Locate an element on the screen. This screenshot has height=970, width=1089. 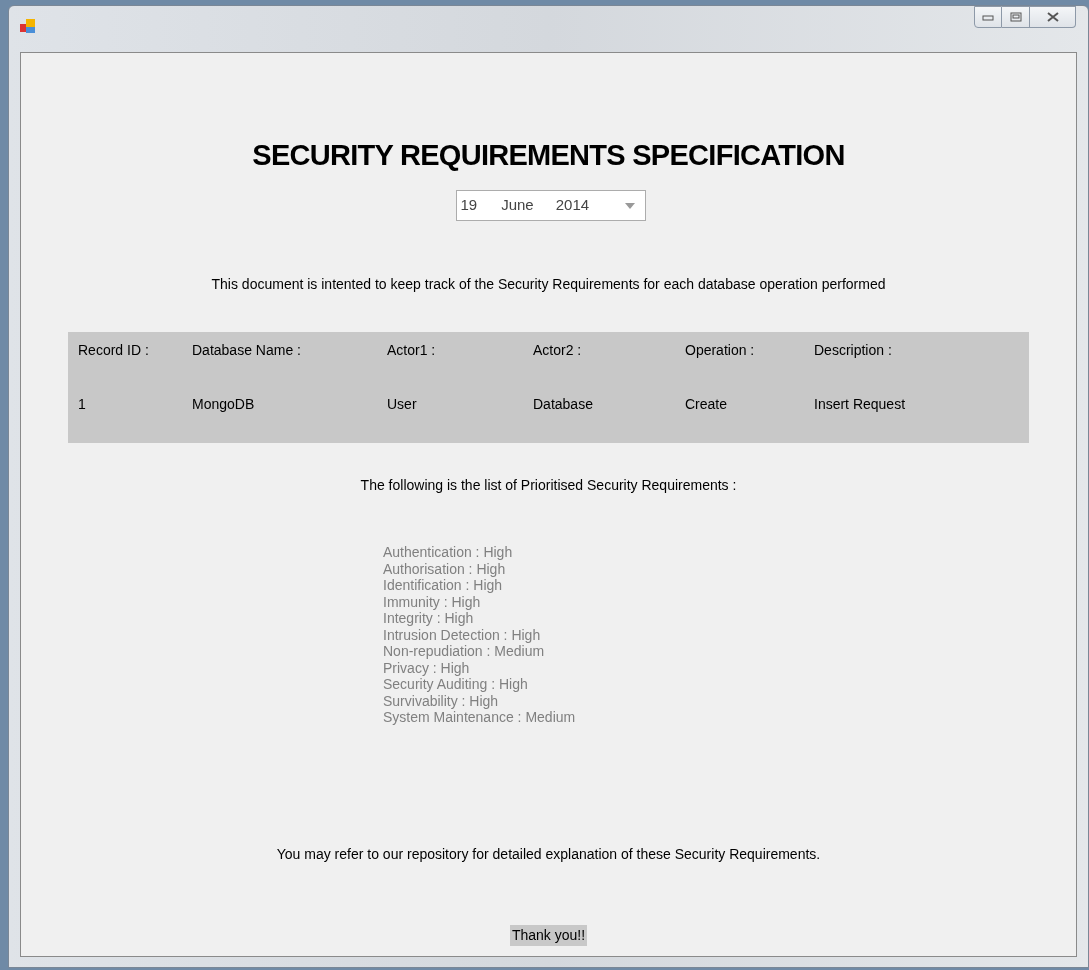
intro-text: This document is intented to keep track of the Security Requirements for each database operation performed is located at coordinates (548, 284).